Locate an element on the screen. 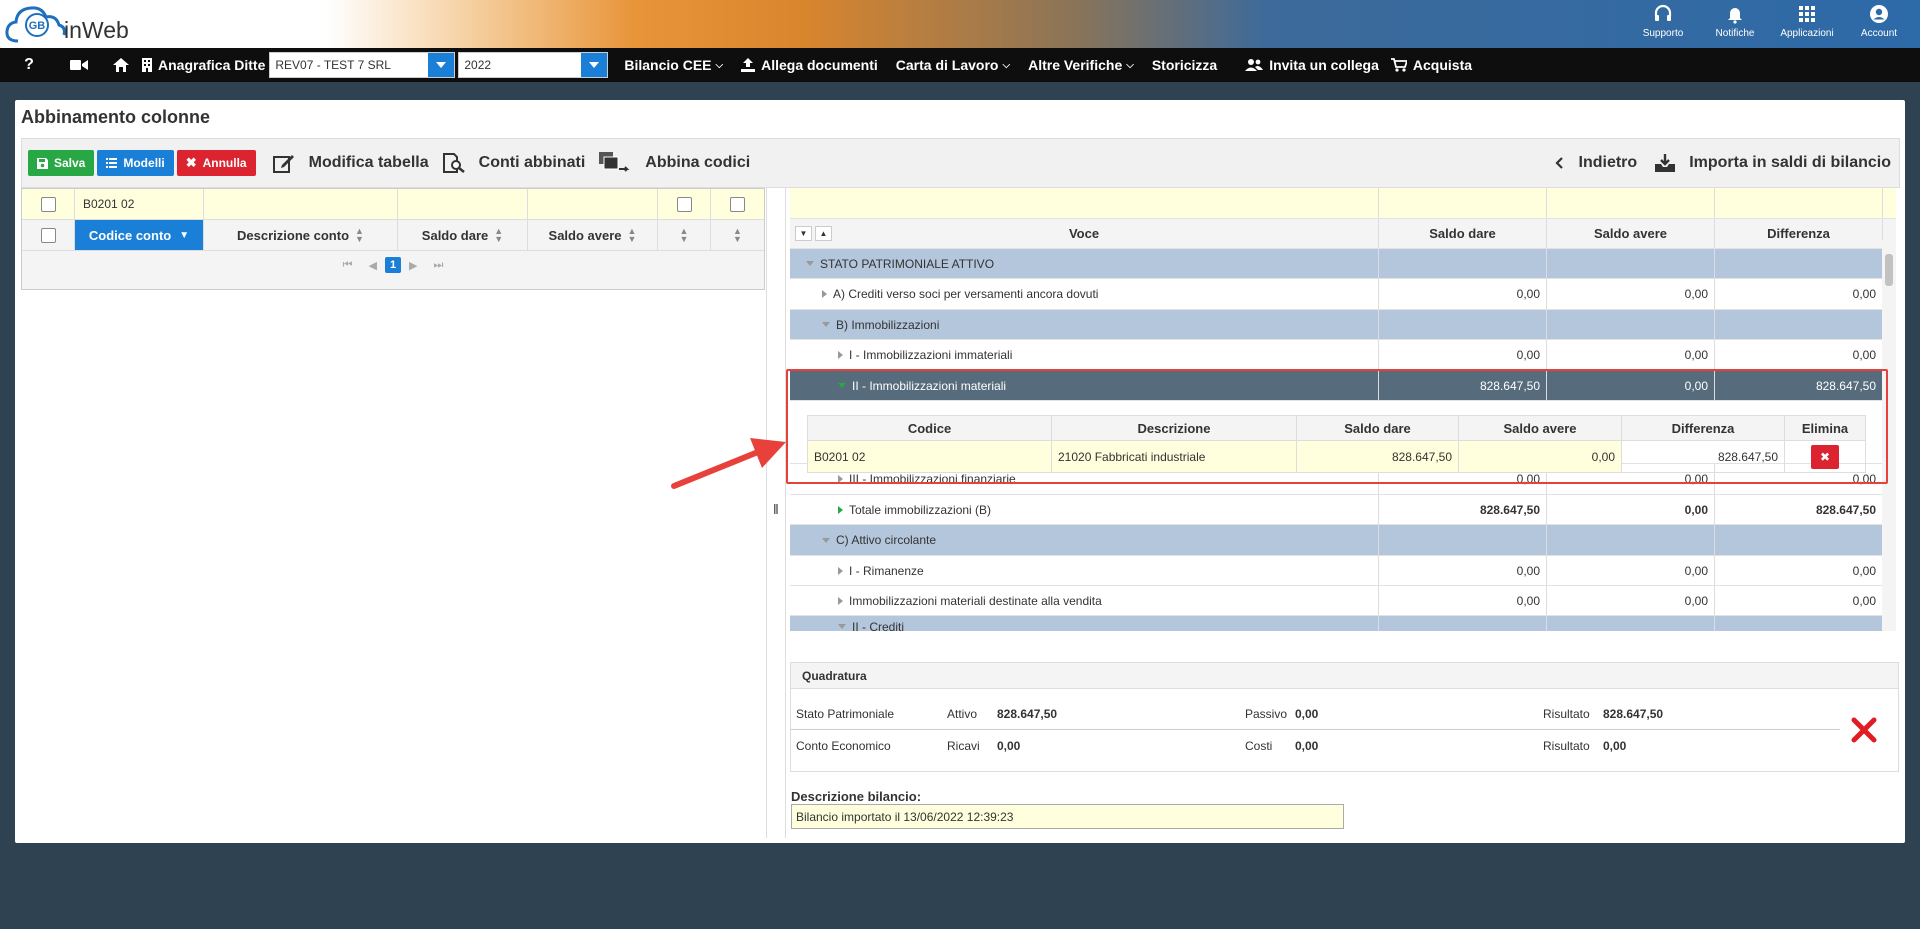  dare-cell is located at coordinates (1463, 263).